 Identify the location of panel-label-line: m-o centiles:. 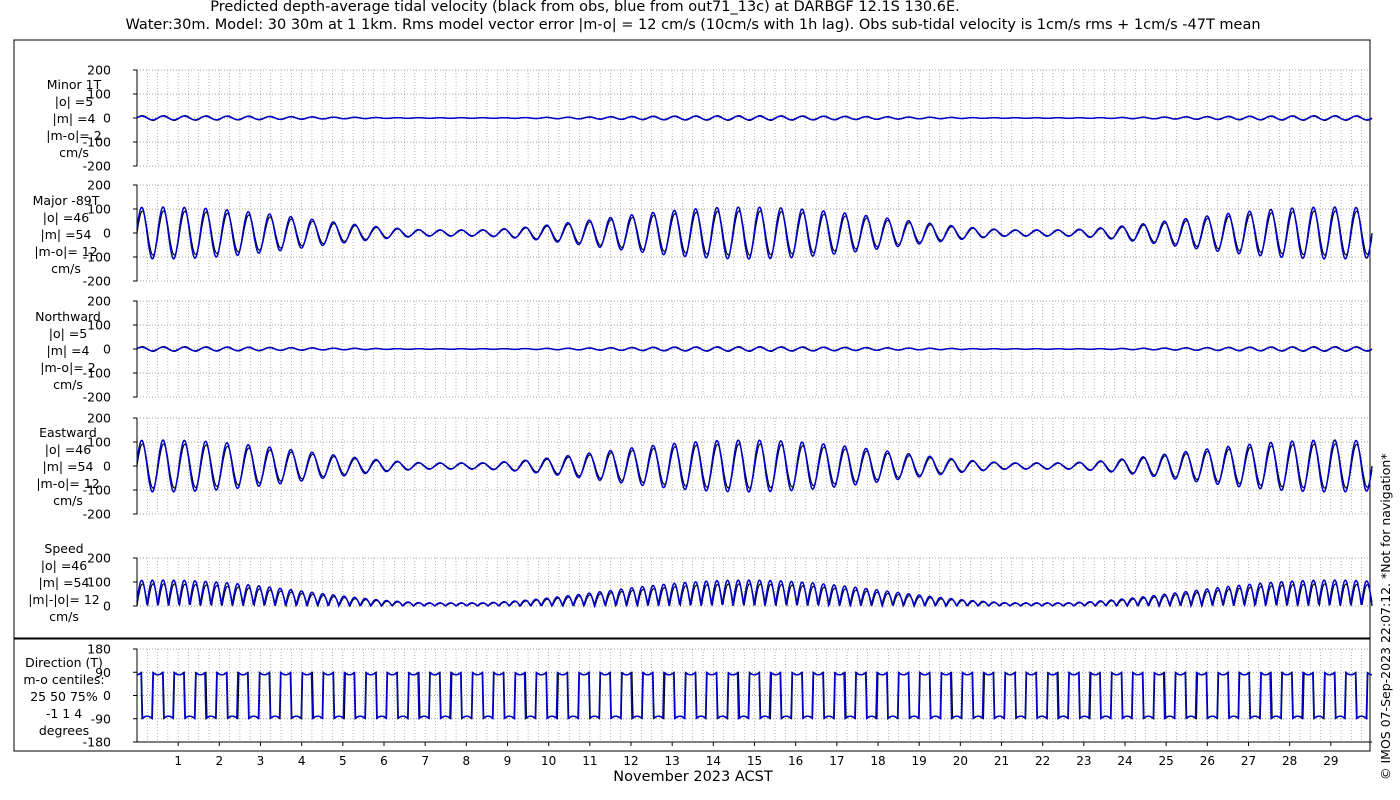
(64, 679).